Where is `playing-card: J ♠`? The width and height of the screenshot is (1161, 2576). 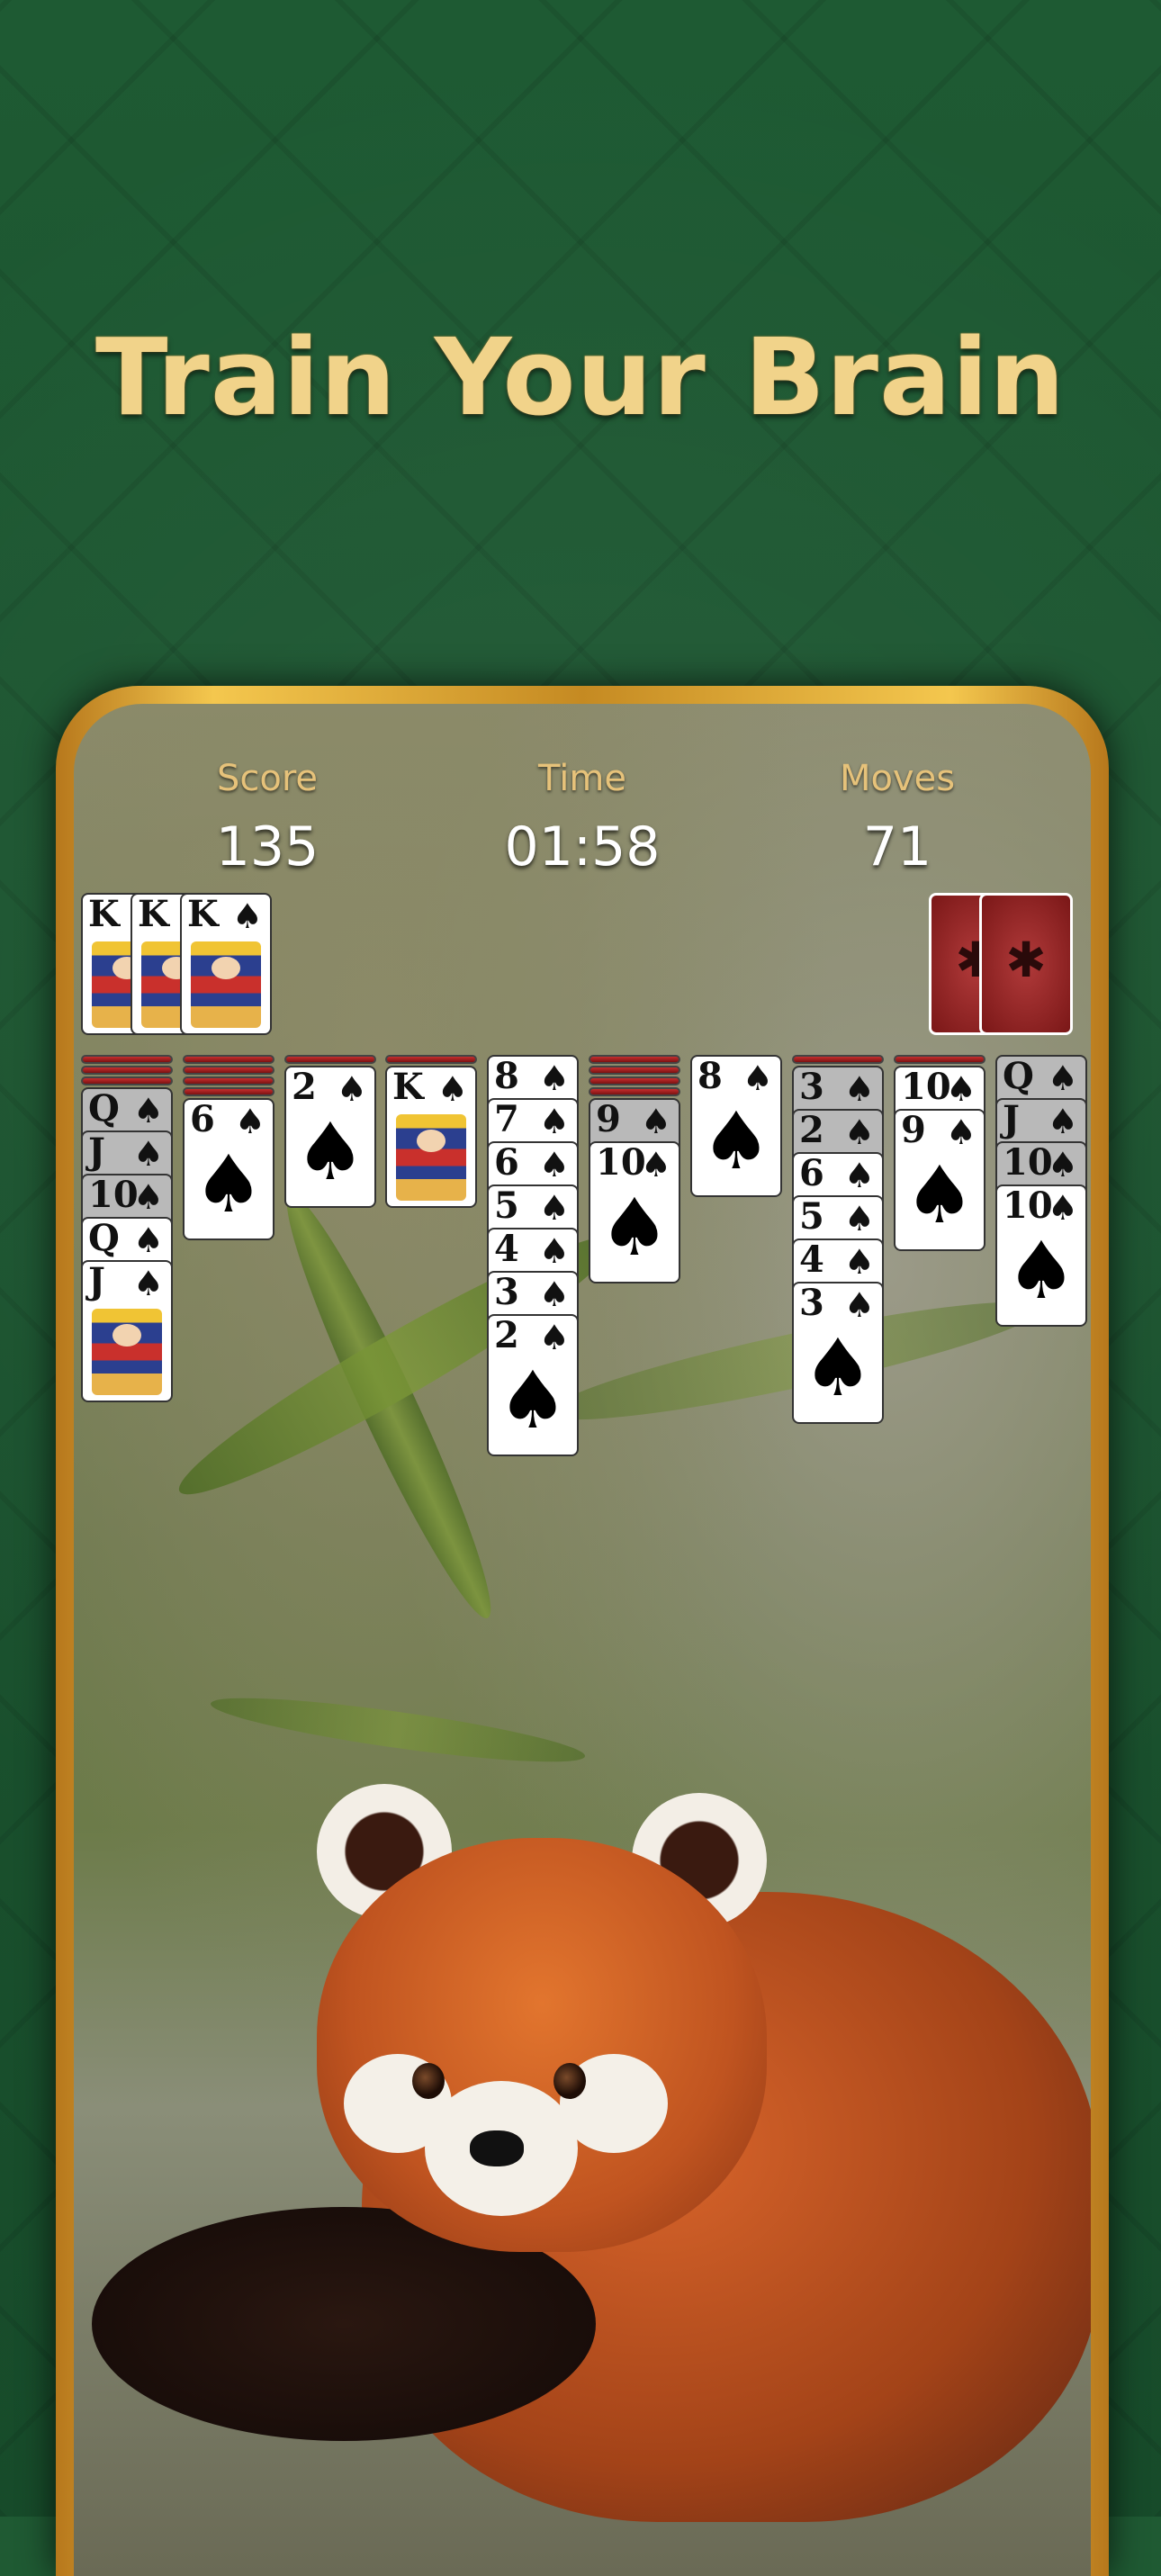 playing-card: J ♠ is located at coordinates (127, 1331).